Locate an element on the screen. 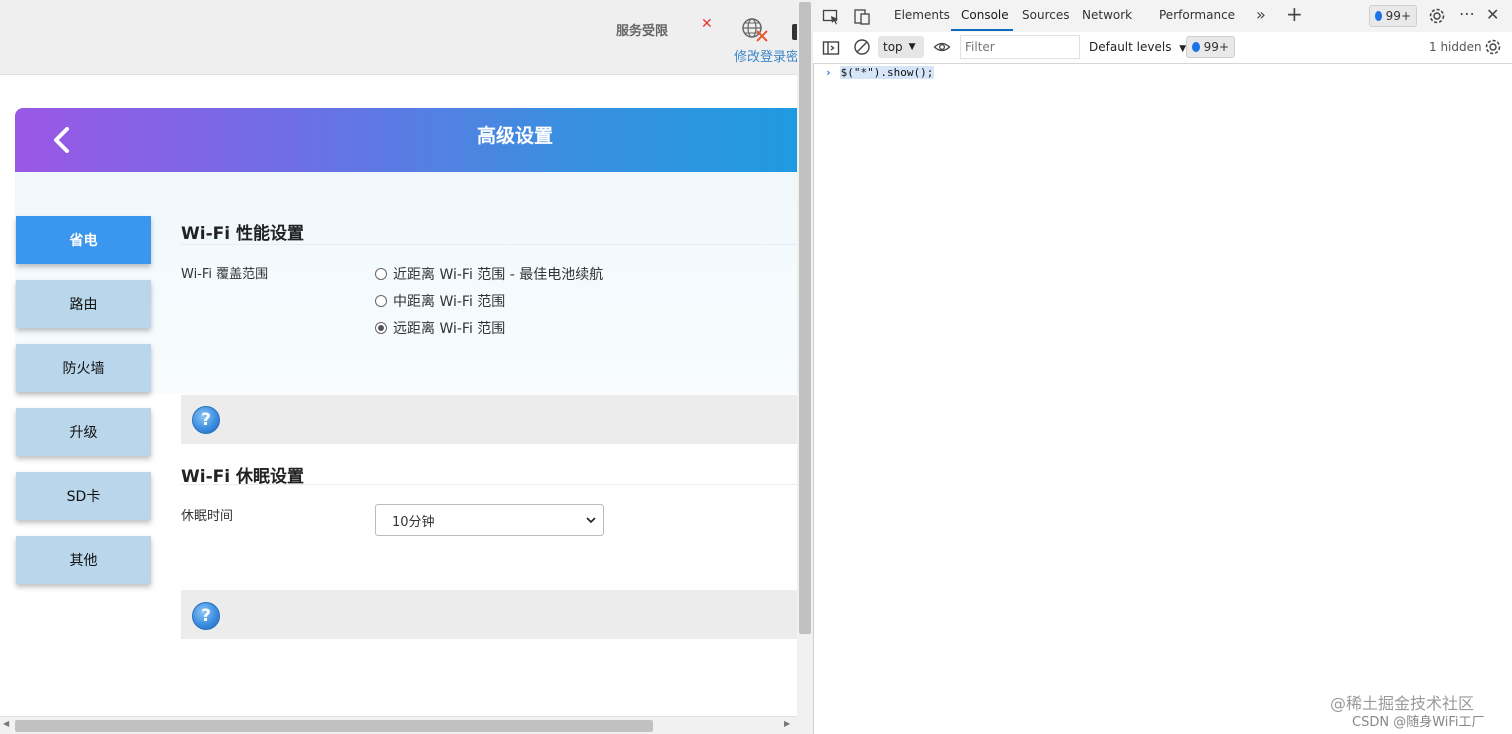 This screenshot has height=734, width=1512. vertical-scrollbar-thumb is located at coordinates (805, 318).